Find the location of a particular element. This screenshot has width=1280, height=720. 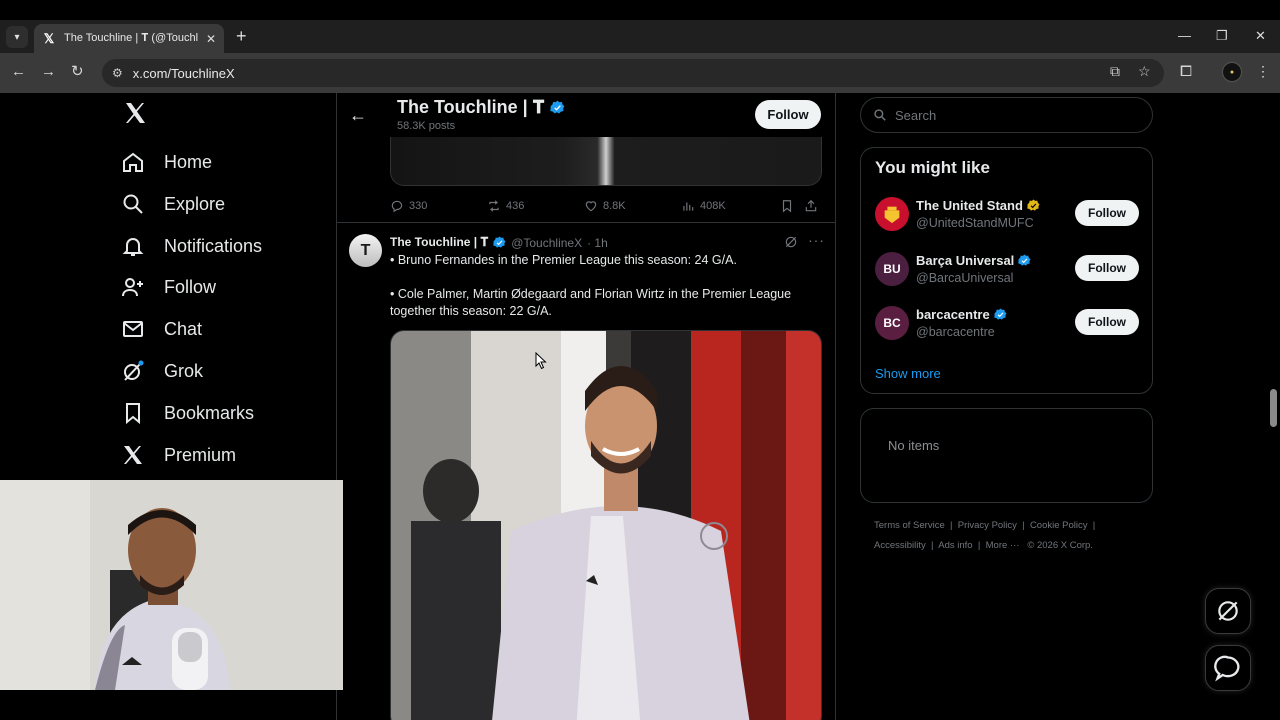

browser-toolbar: ← → ↻ ⚙ x.com/TouchlineX ⧉ ☆ ⧠ ● ⋮ is located at coordinates (640, 73).